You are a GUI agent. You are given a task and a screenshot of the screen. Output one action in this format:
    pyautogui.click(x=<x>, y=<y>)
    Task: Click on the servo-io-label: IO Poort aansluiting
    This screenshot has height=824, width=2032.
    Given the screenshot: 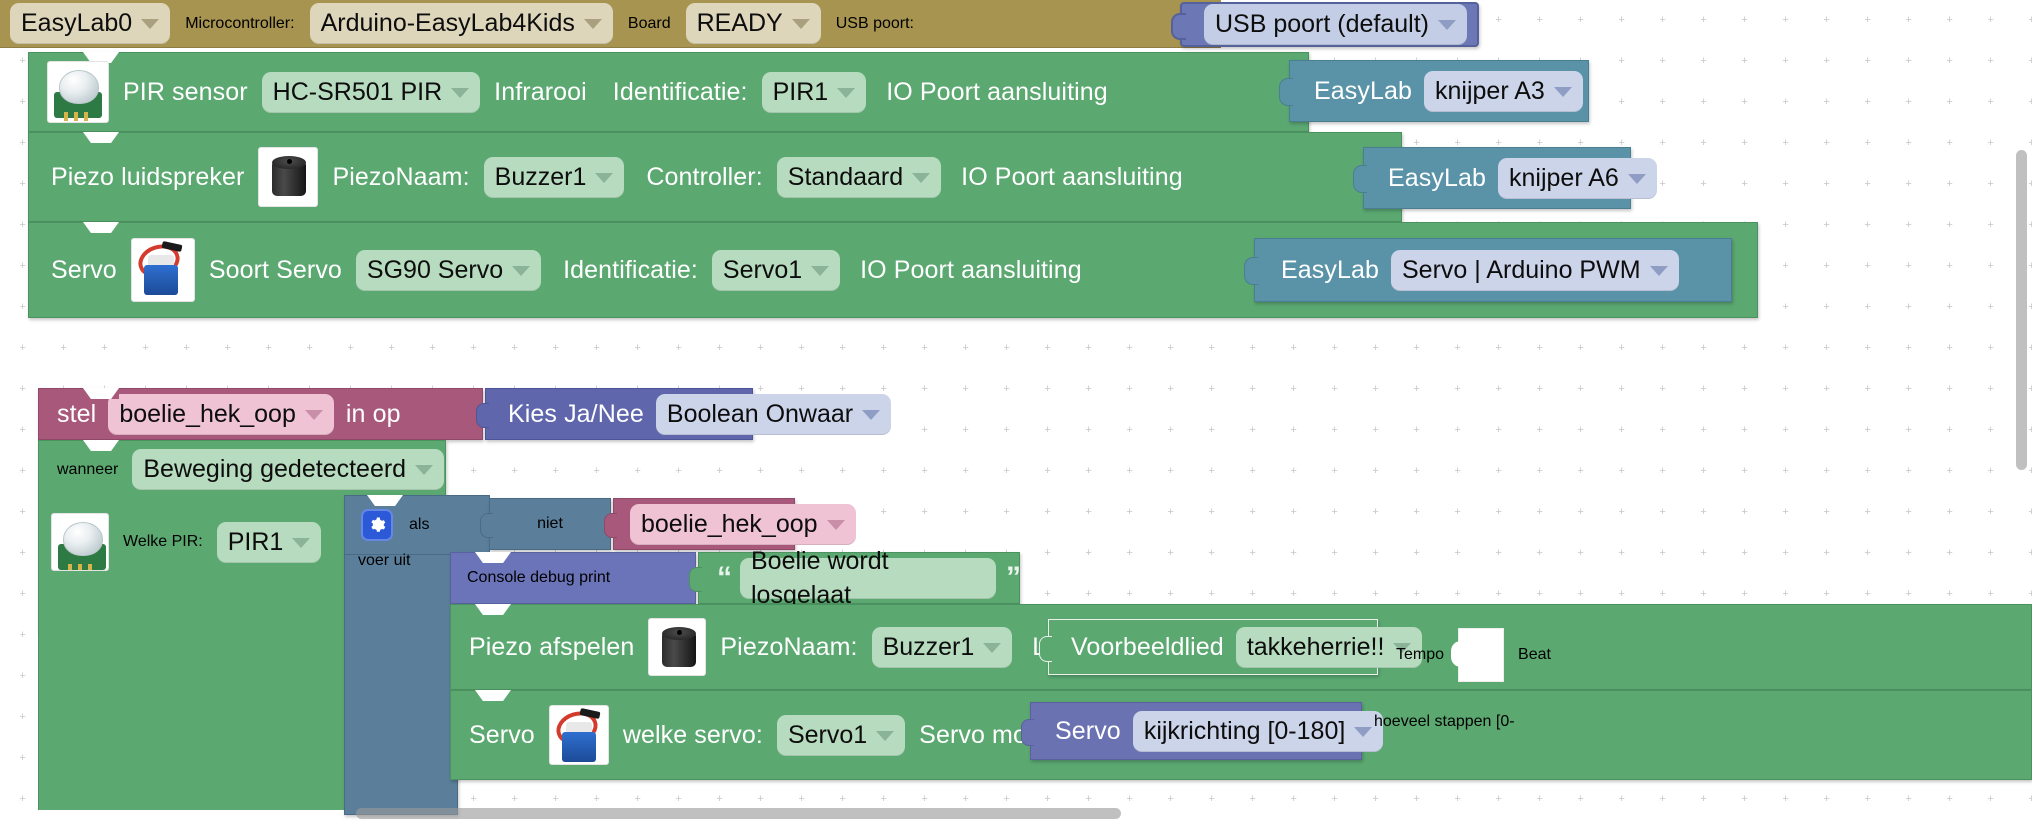 What is the action you would take?
    pyautogui.click(x=971, y=269)
    